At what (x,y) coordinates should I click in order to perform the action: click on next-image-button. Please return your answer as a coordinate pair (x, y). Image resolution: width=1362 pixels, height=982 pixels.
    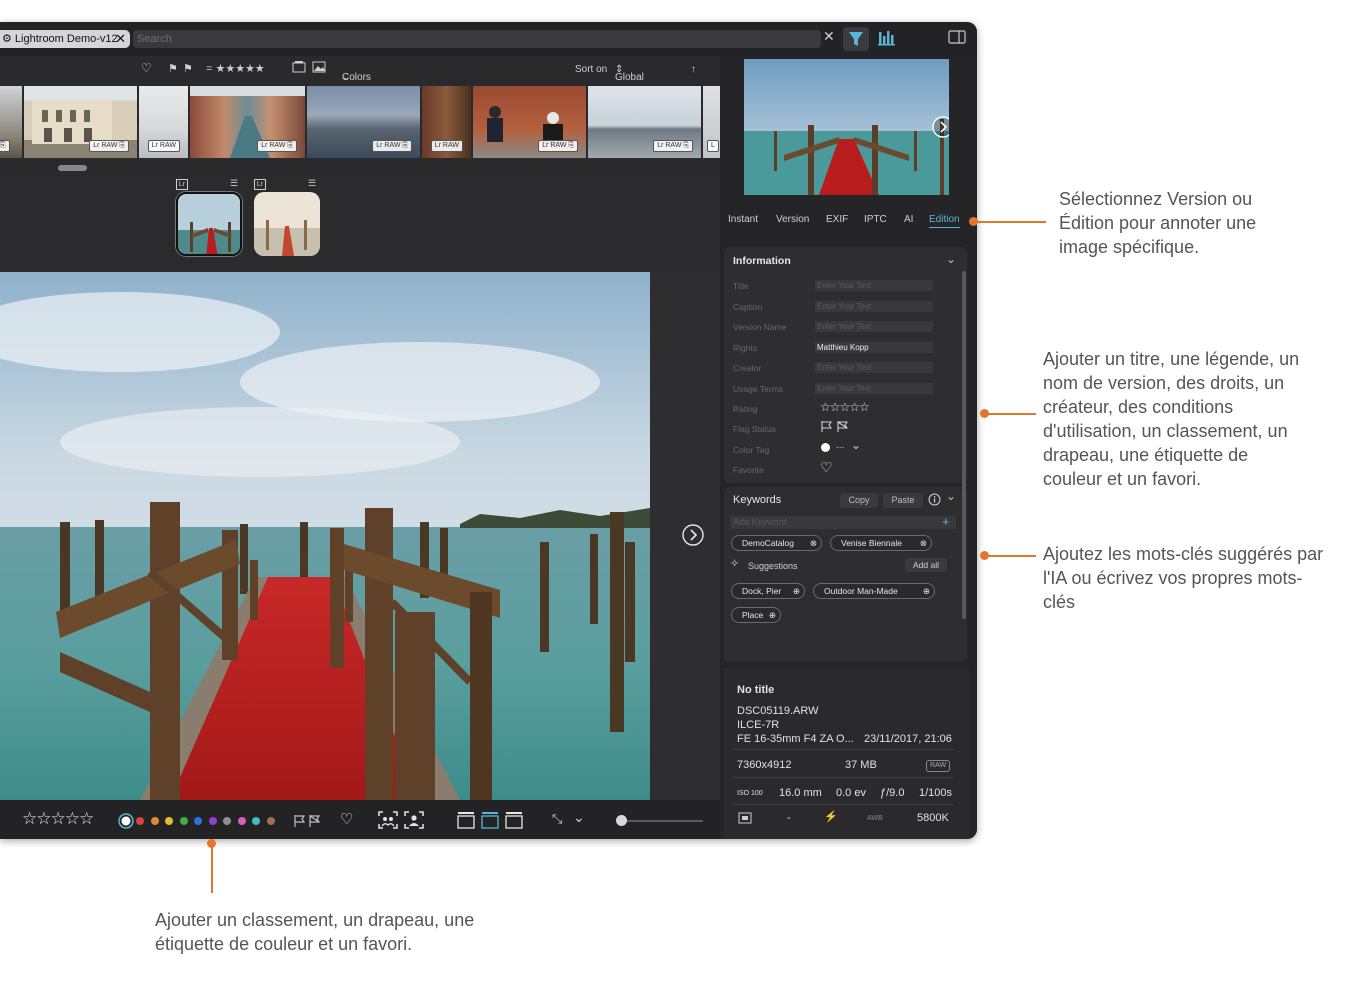
    Looking at the image, I should click on (693, 535).